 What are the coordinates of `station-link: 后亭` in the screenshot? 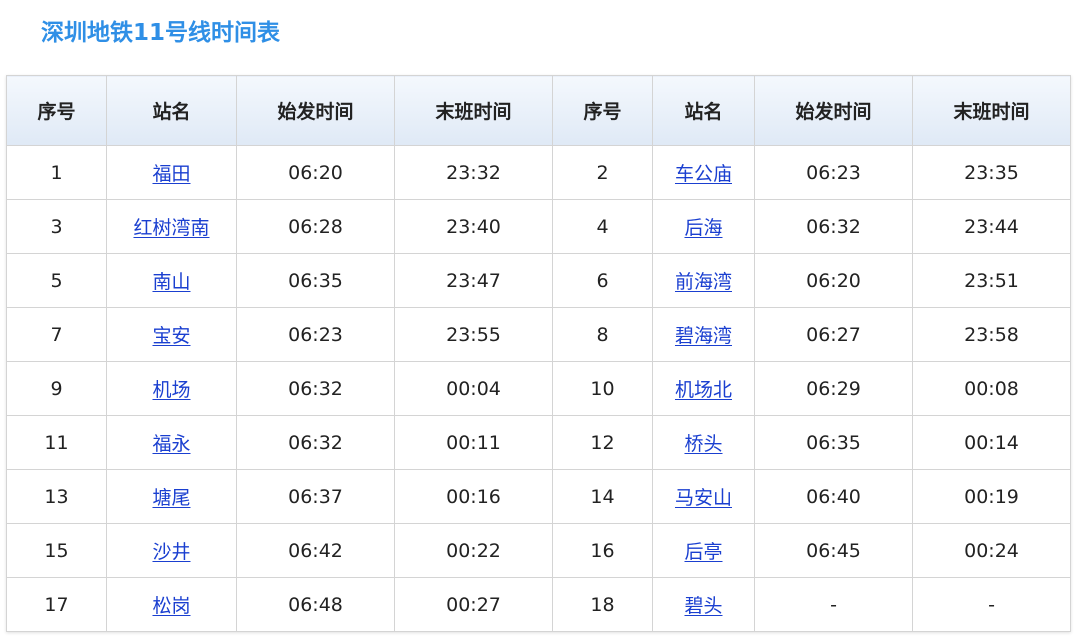 It's located at (703, 552).